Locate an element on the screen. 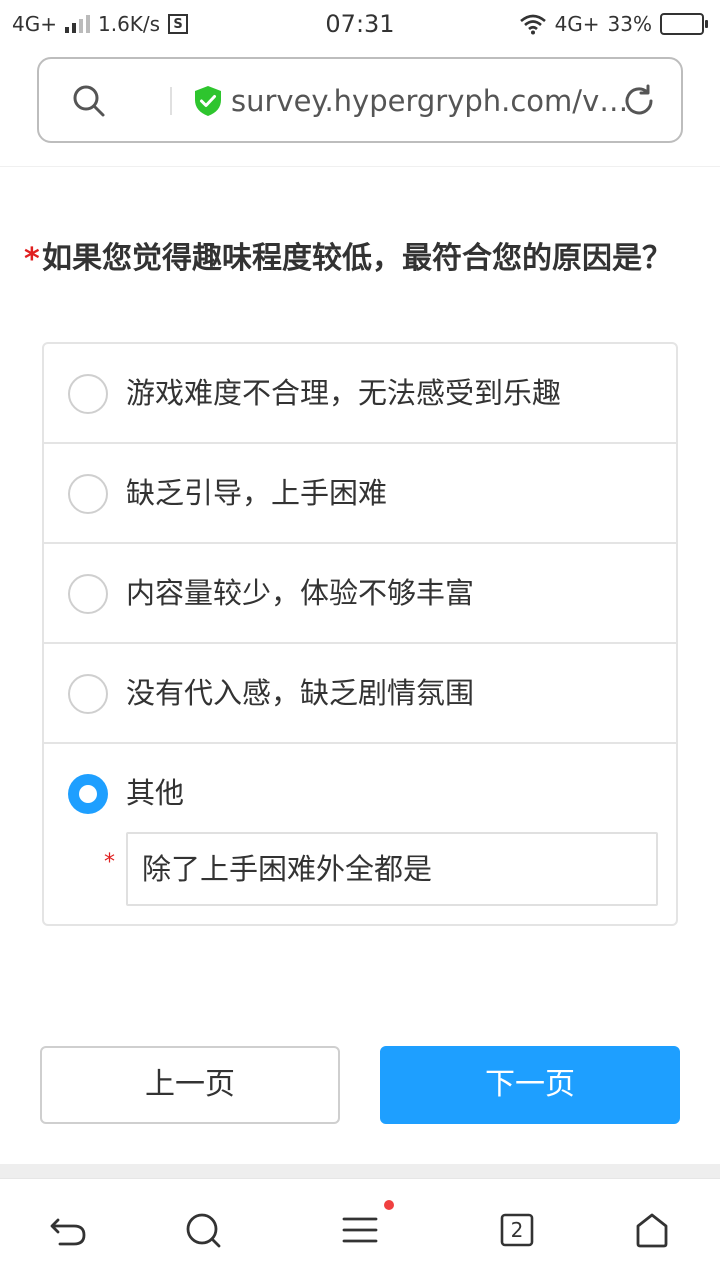 The width and height of the screenshot is (720, 1280). radio-button-selected is located at coordinates (88, 794).